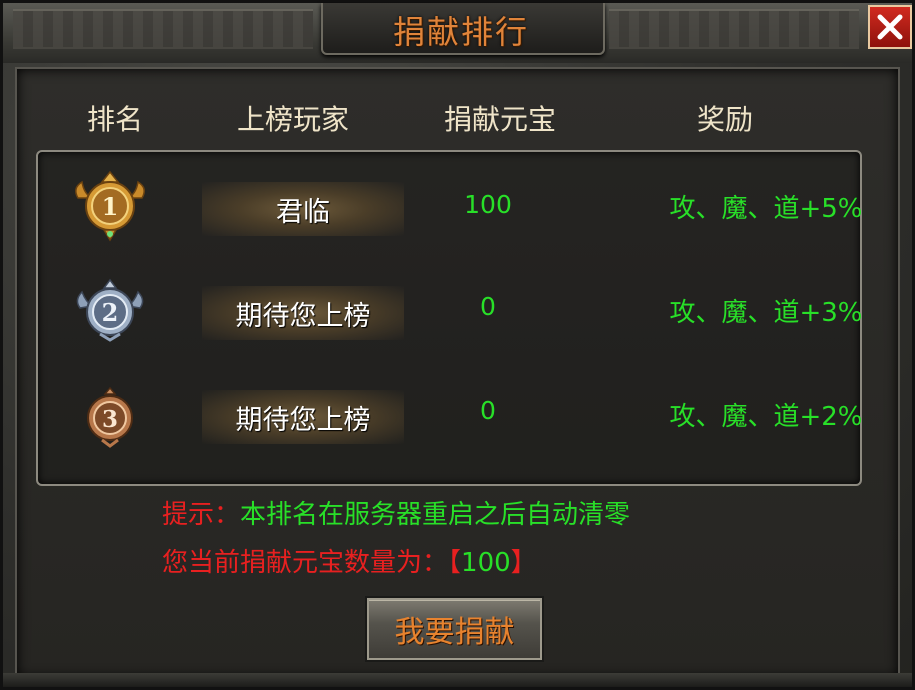 Image resolution: width=915 pixels, height=690 pixels. I want to click on bracket-close: 】, so click(523, 563).